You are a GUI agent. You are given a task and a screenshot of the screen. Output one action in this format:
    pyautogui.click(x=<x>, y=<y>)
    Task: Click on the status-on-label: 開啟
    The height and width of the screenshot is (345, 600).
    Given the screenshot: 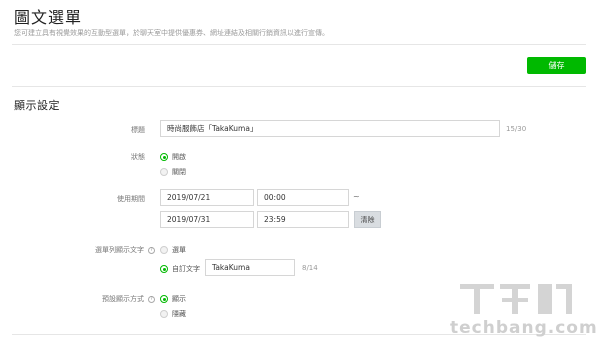 What is the action you would take?
    pyautogui.click(x=179, y=157)
    